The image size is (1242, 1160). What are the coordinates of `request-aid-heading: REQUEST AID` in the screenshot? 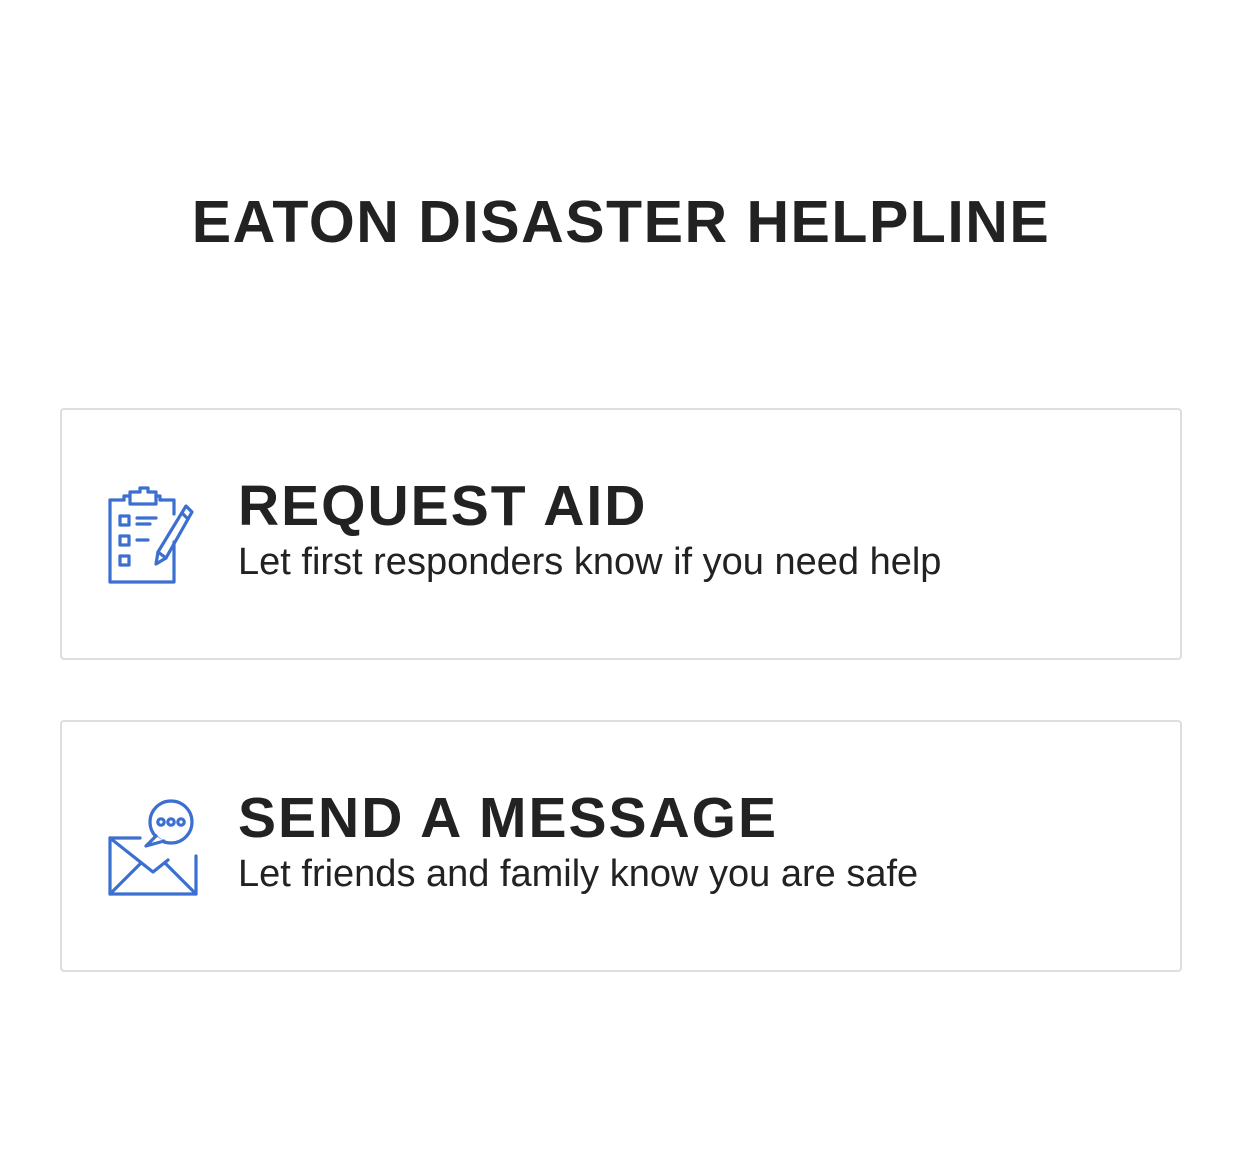 It's located at (443, 506).